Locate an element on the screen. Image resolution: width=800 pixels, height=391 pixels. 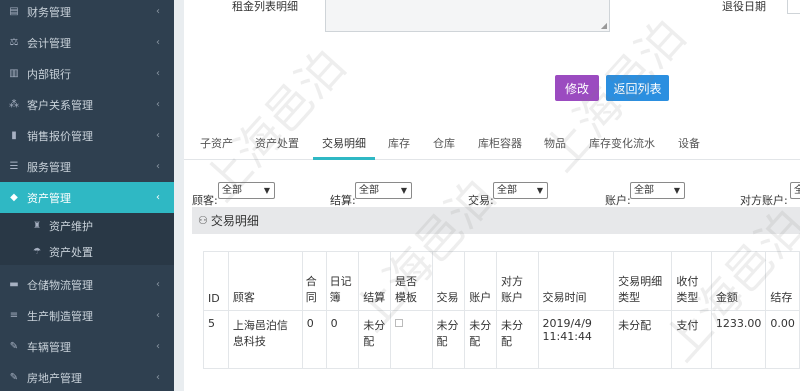
filter-counter-account-select: 全 is located at coordinates (795, 190).